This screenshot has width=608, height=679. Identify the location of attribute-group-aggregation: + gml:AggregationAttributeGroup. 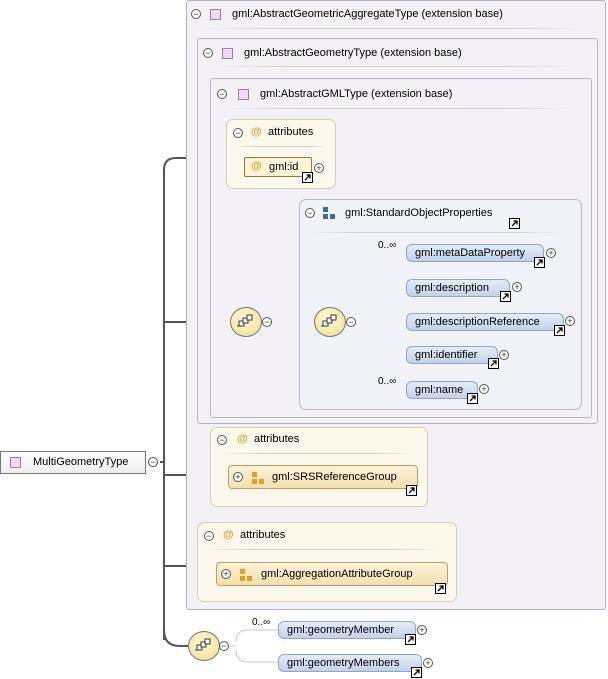
(332, 574).